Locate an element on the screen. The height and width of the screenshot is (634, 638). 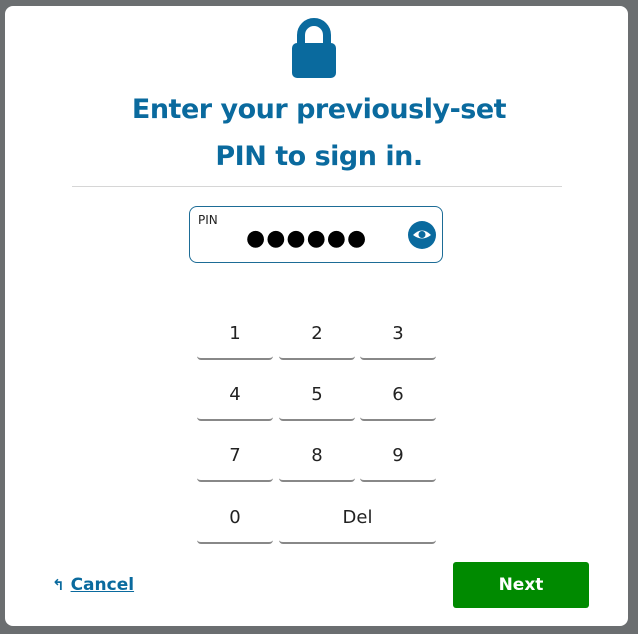
key-3: 3 is located at coordinates (398, 334).